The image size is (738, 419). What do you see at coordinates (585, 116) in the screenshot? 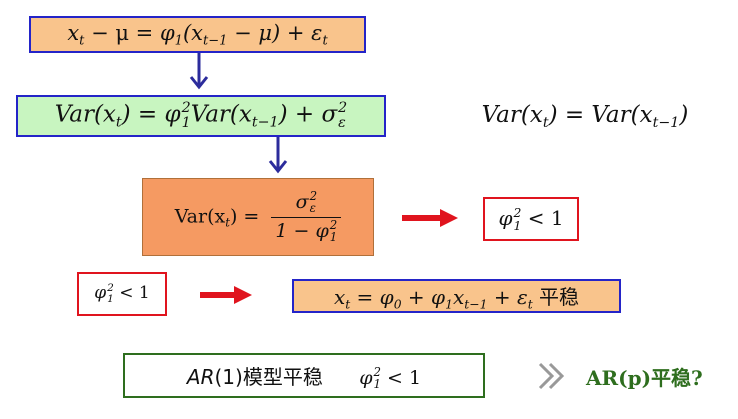
I see `equation-stationarity-assumption: Var(xt) = Var(xt−1)` at bounding box center [585, 116].